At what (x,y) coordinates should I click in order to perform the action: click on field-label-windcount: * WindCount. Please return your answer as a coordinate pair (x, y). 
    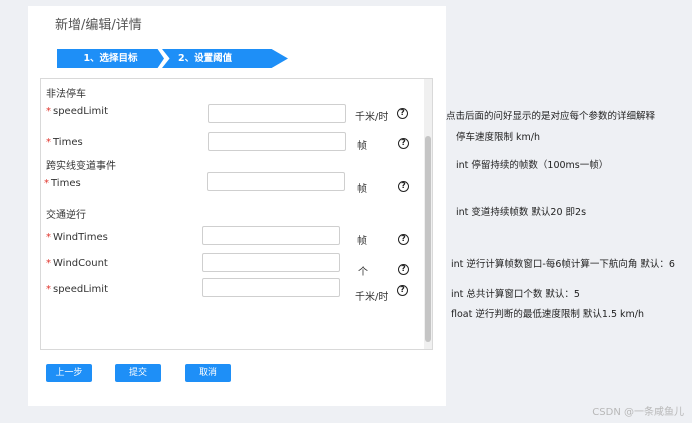
    Looking at the image, I should click on (77, 263).